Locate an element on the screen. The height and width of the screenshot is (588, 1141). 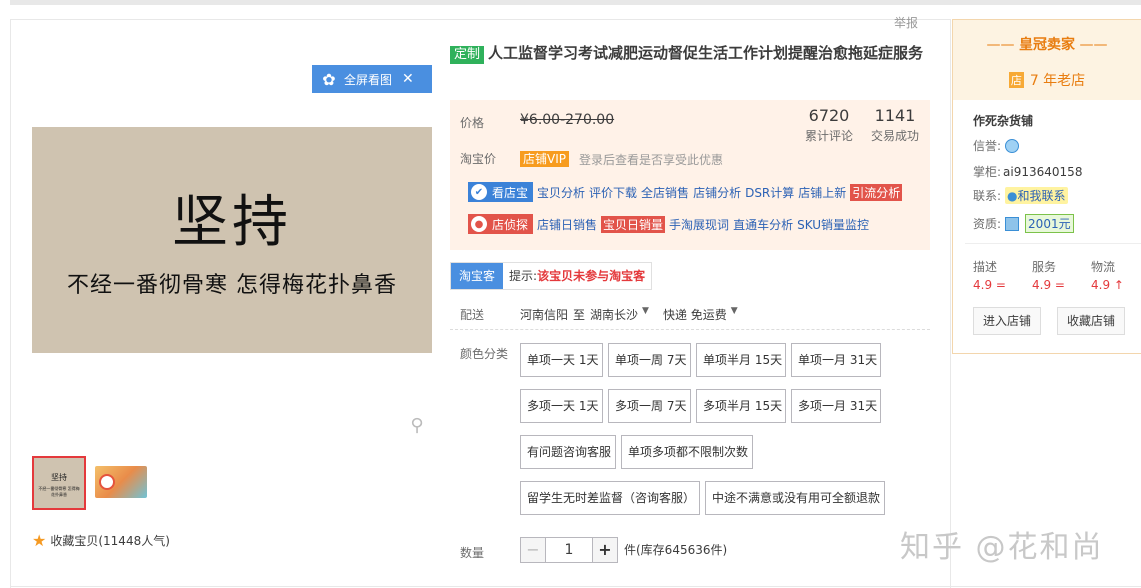
diantan-toolbar: ● 店侦探 店铺日销售 宝贝日销量 手淘展现词 直通车分析 SKU销量监控 is located at coordinates (670, 224).